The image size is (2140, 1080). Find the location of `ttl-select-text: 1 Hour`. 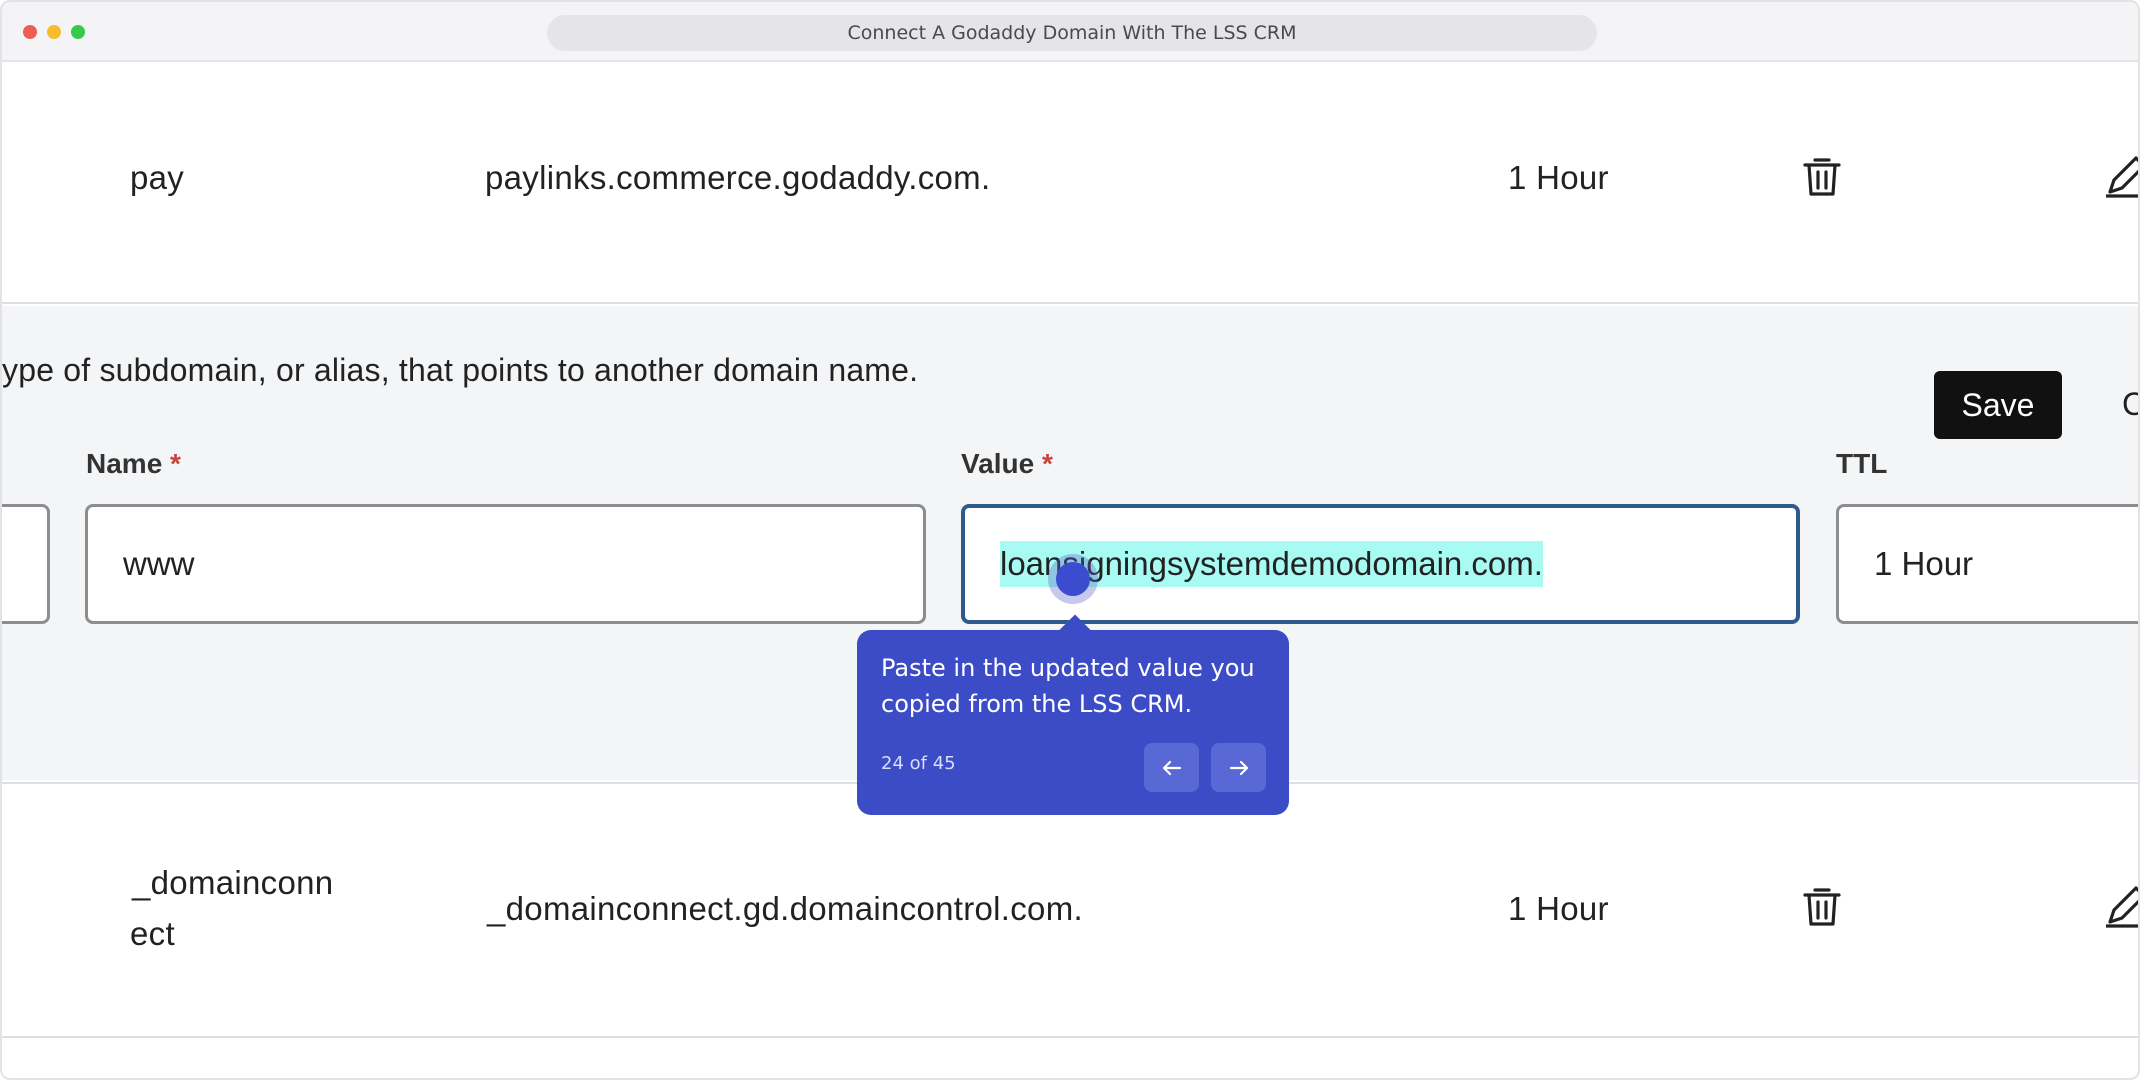

ttl-select-text: 1 Hour is located at coordinates (1924, 563).